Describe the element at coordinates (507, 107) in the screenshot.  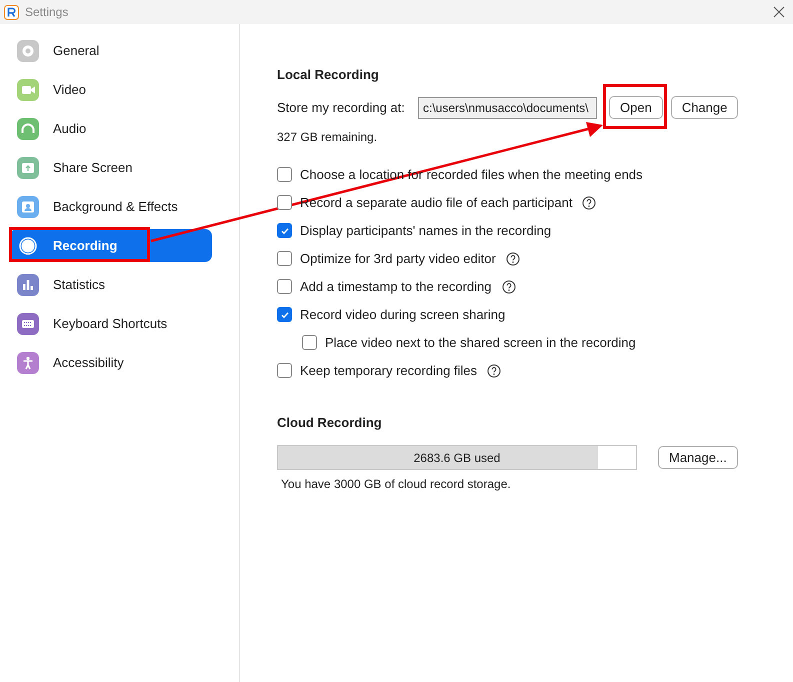
I see `path-field: c:\users\nmusacco\documents\` at that location.